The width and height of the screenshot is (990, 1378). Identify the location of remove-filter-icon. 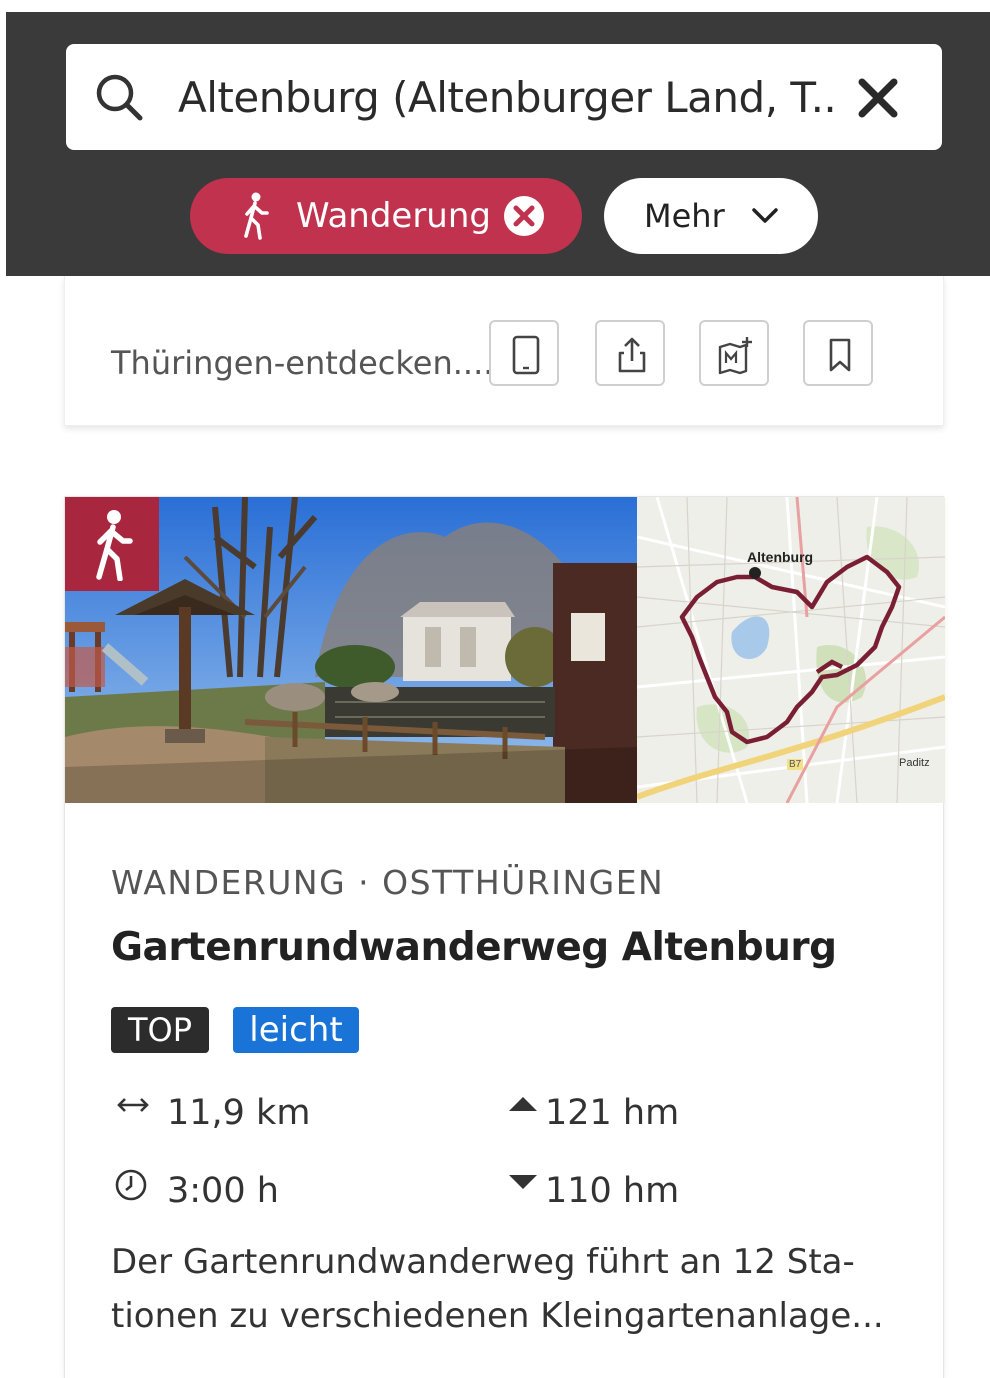
(524, 216).